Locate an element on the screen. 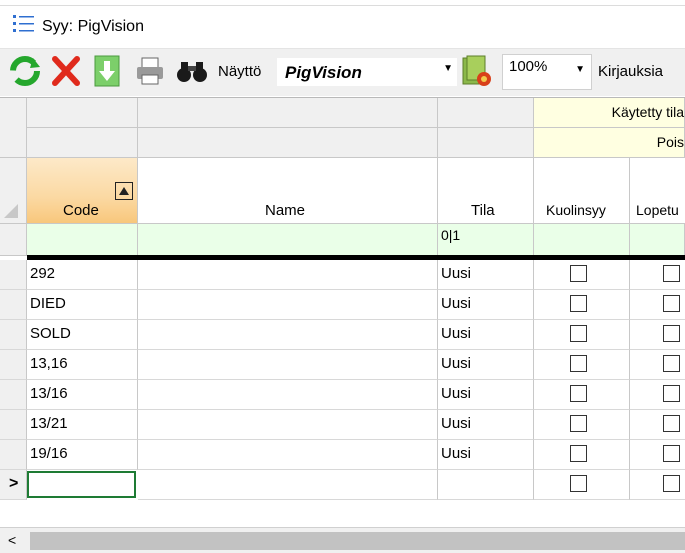  cell-code: 19/16 is located at coordinates (82, 455).